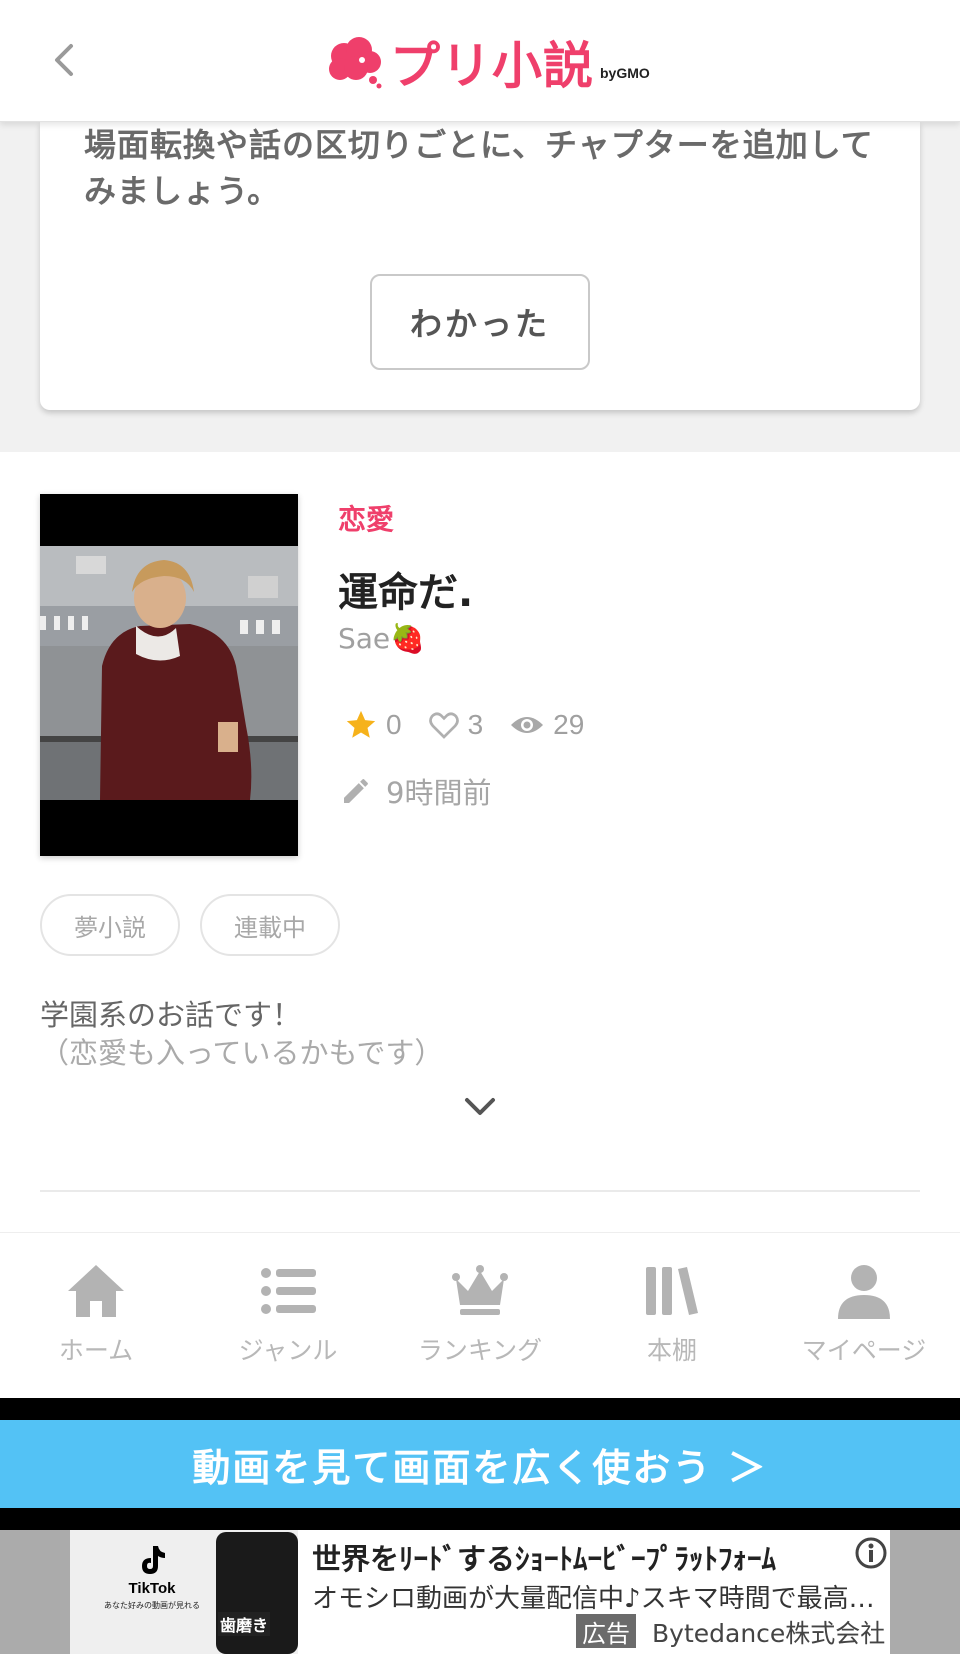 Image resolution: width=960 pixels, height=1654 pixels. Describe the element at coordinates (244, 1624) in the screenshot. I see `ad-phone-label: 歯磨き` at that location.